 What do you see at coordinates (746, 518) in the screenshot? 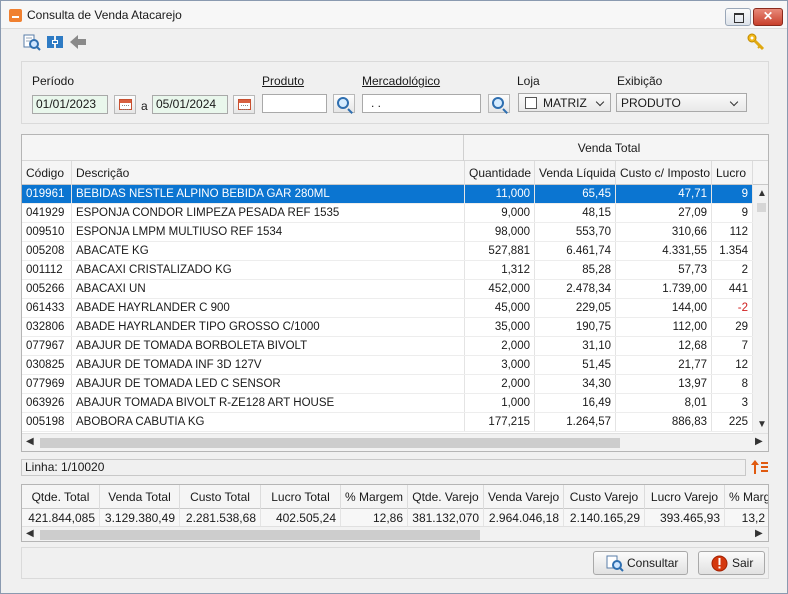
I see `totals-value: 13,2` at bounding box center [746, 518].